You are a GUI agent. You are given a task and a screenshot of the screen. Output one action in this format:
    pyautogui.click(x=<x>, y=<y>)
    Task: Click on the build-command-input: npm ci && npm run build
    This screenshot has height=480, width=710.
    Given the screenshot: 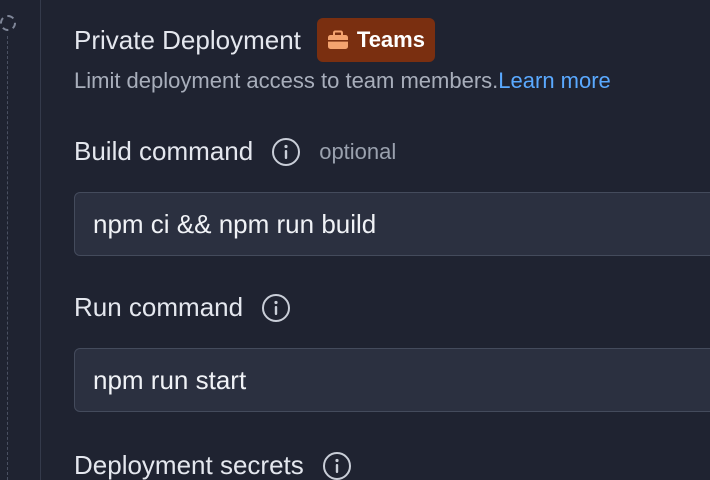 What is the action you would take?
    pyautogui.click(x=392, y=224)
    